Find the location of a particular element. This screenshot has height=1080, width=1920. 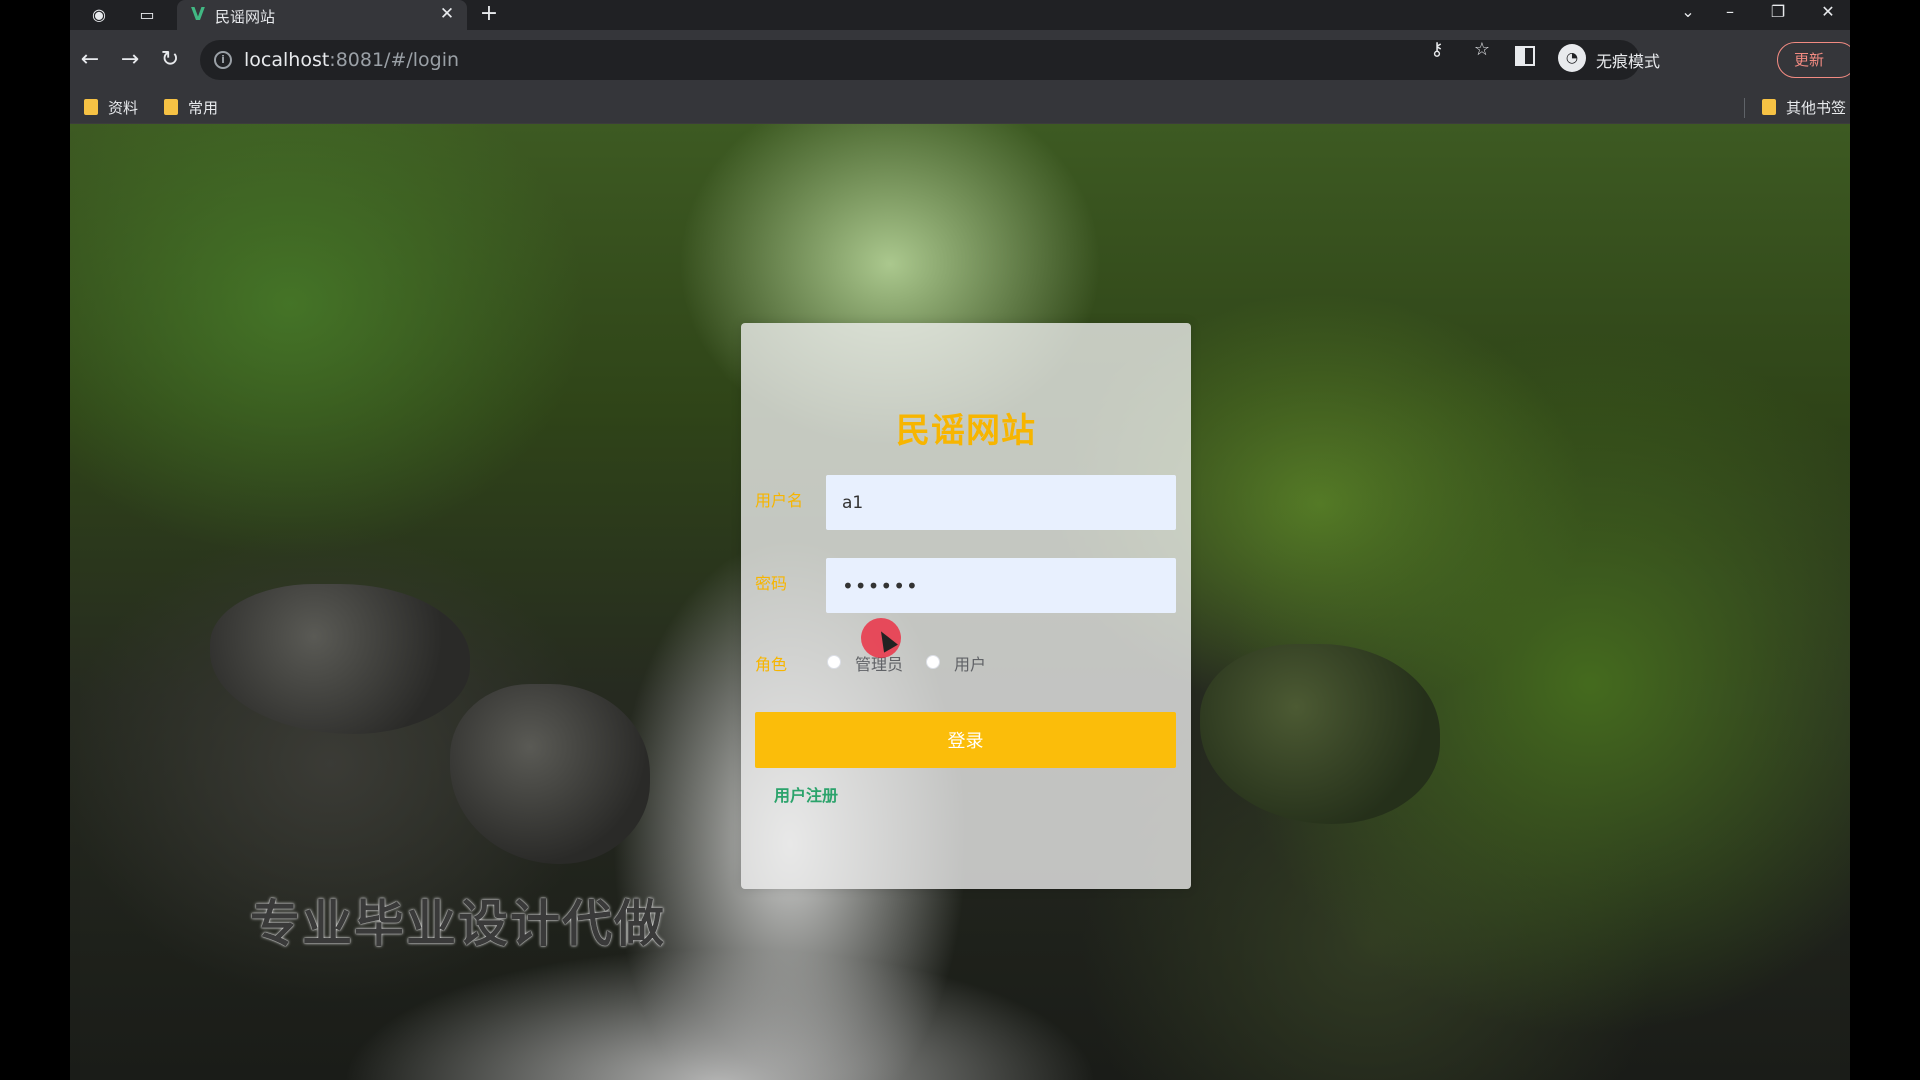

vue-favicon-icon: V is located at coordinates (198, 14).